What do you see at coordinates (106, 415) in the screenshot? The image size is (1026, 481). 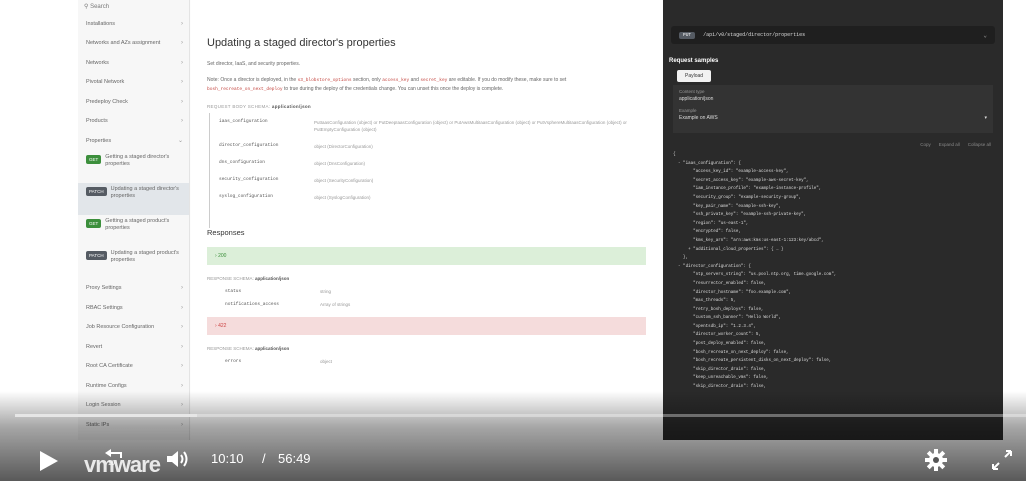 I see `progress-fill` at bounding box center [106, 415].